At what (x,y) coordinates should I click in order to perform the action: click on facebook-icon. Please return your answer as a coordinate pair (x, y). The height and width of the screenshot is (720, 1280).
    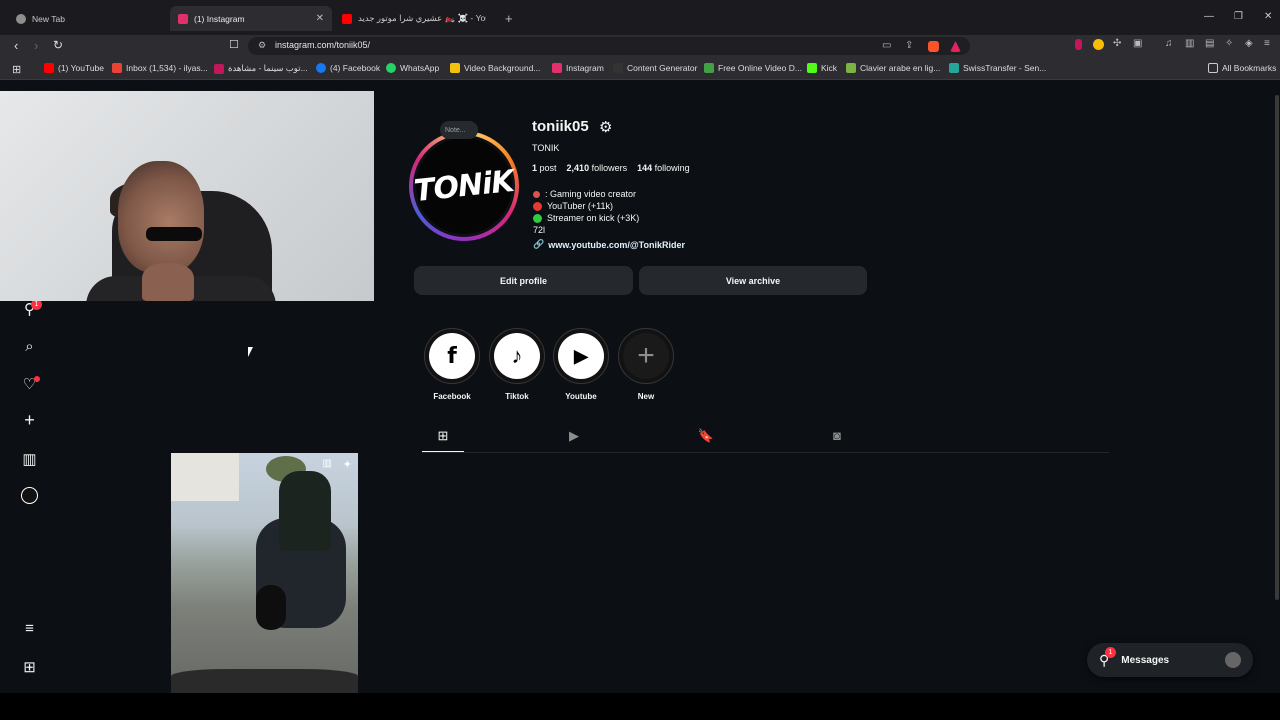
    Looking at the image, I should click on (321, 68).